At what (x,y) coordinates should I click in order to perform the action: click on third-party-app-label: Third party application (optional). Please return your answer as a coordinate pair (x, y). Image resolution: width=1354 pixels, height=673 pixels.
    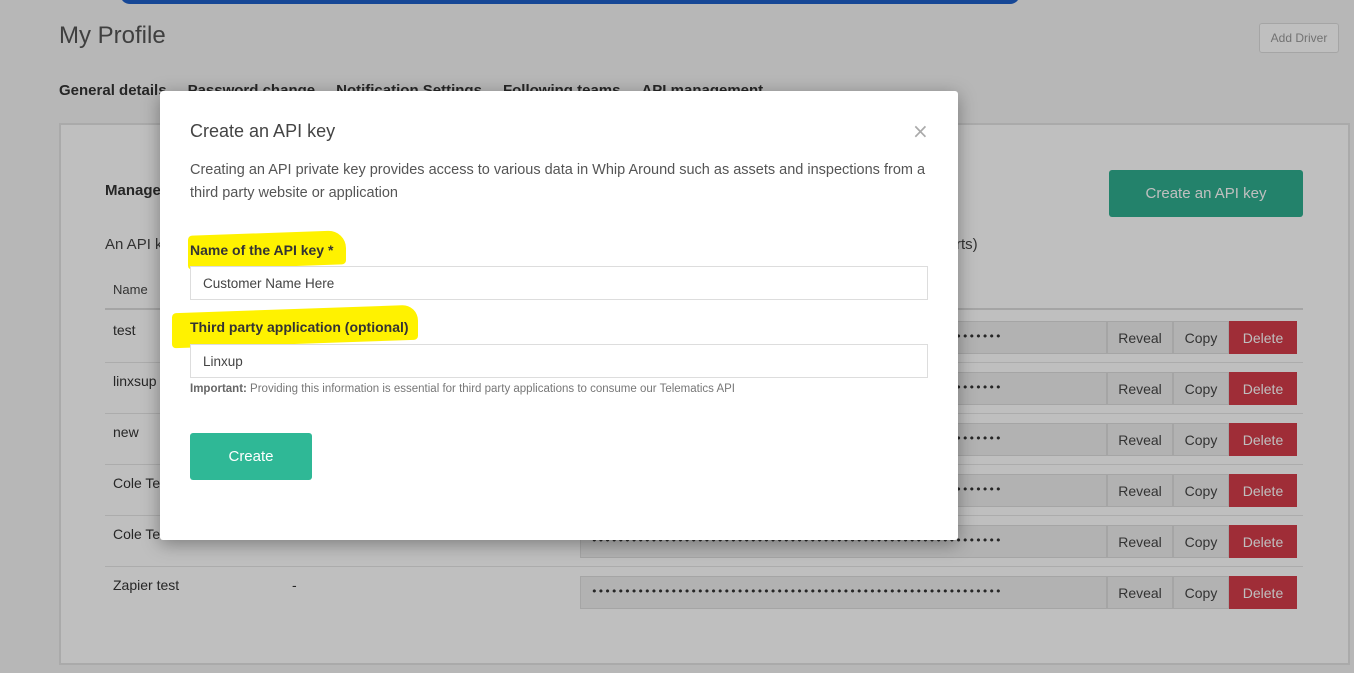
    Looking at the image, I should click on (299, 327).